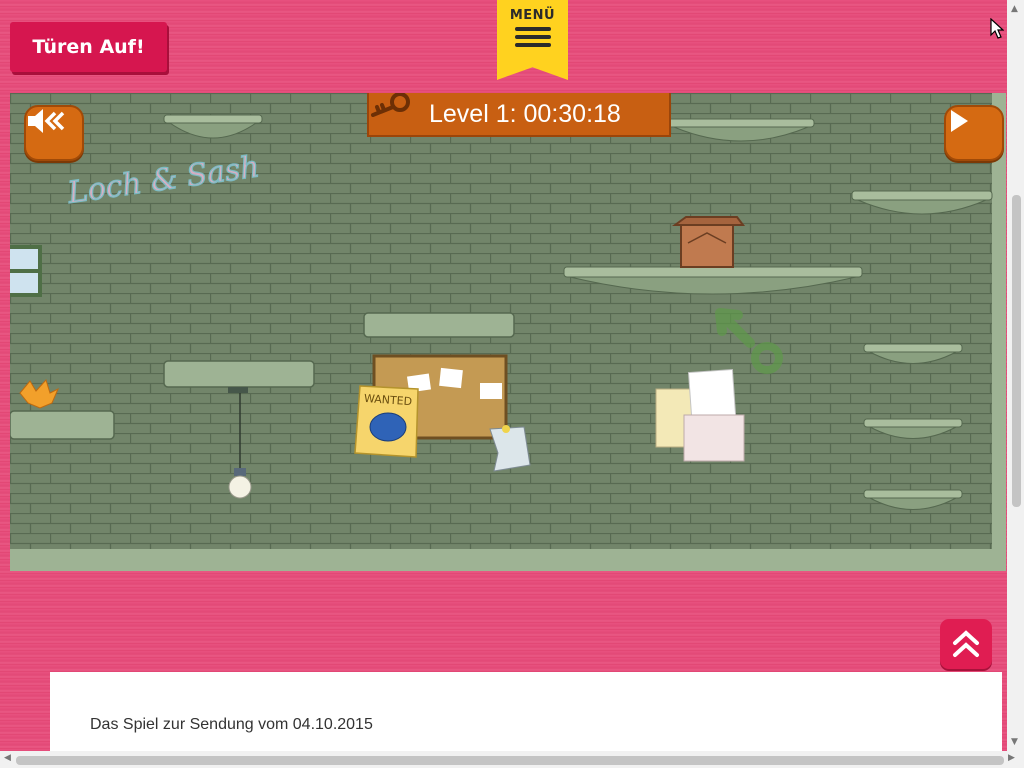 The height and width of the screenshot is (768, 1024). Describe the element at coordinates (532, 15) in the screenshot. I see `menu-label: MENÜ` at that location.